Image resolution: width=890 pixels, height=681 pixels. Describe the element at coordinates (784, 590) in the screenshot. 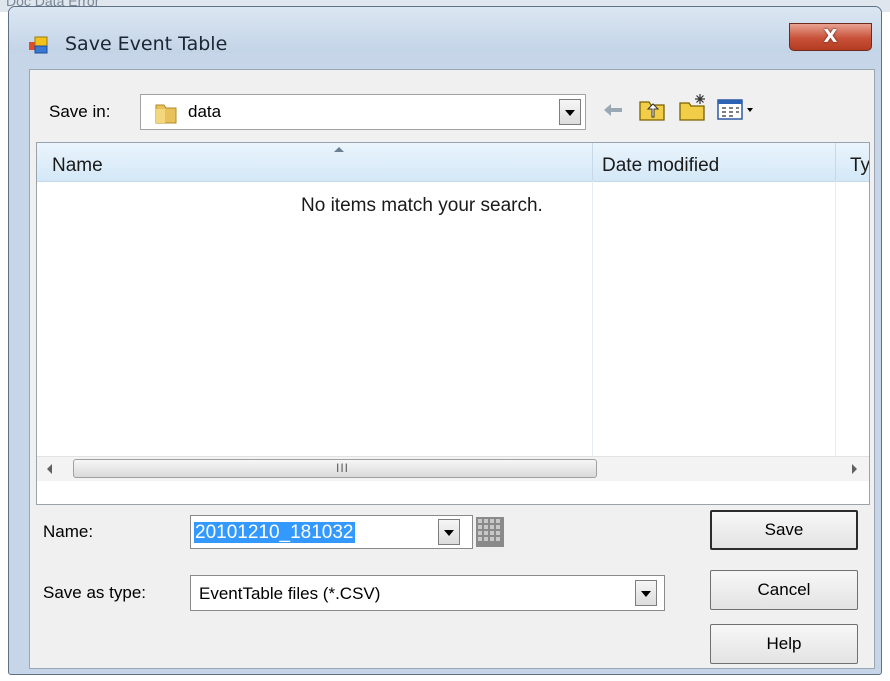

I see `cancel-button: Cancel` at that location.